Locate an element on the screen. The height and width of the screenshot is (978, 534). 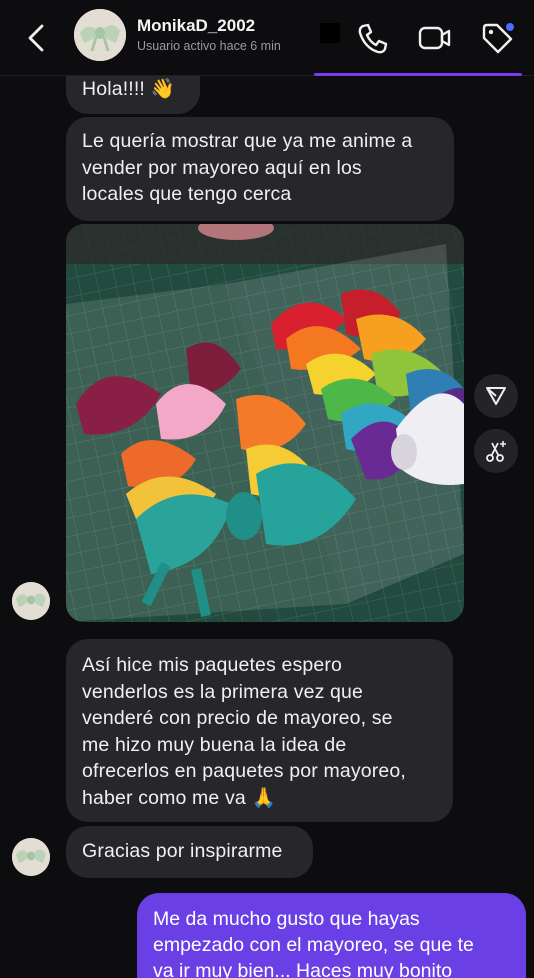
video-call-button is located at coordinates (434, 38).